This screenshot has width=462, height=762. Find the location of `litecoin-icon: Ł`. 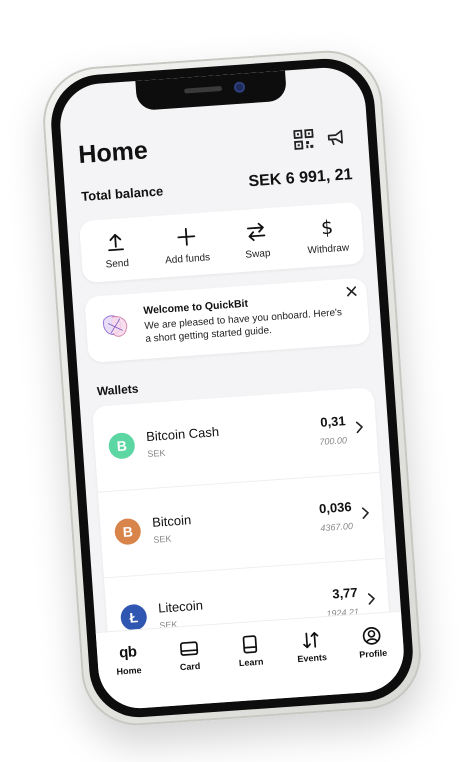

litecoin-icon: Ł is located at coordinates (133, 617).